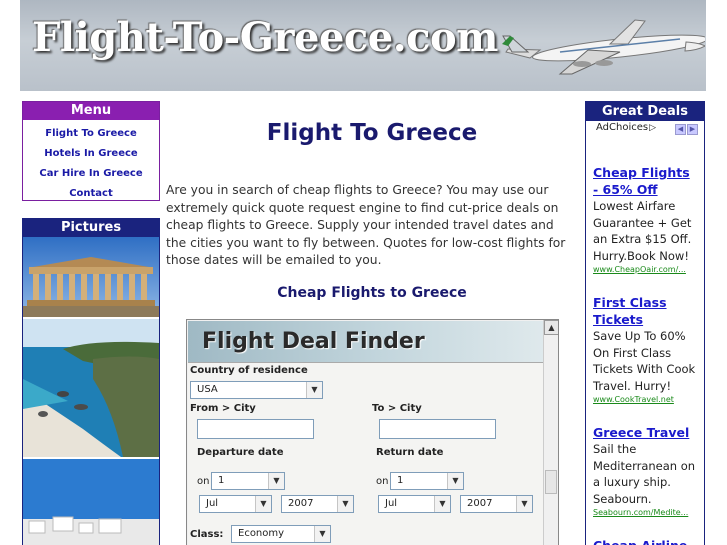  Describe the element at coordinates (382, 481) in the screenshot. I see `return-on-label: on` at that location.